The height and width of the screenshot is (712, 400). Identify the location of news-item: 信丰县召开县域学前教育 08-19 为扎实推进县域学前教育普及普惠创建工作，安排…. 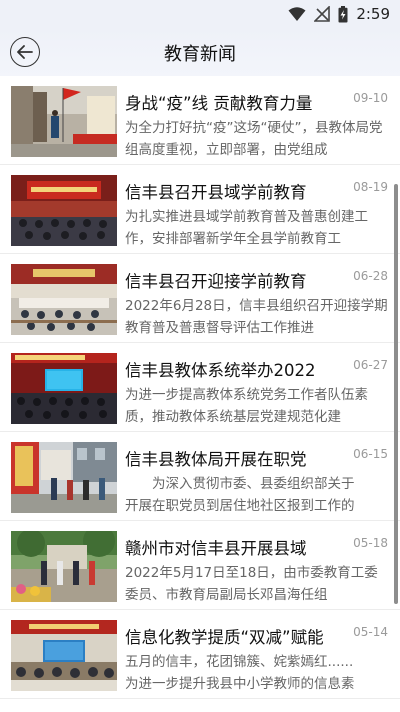
(200, 209).